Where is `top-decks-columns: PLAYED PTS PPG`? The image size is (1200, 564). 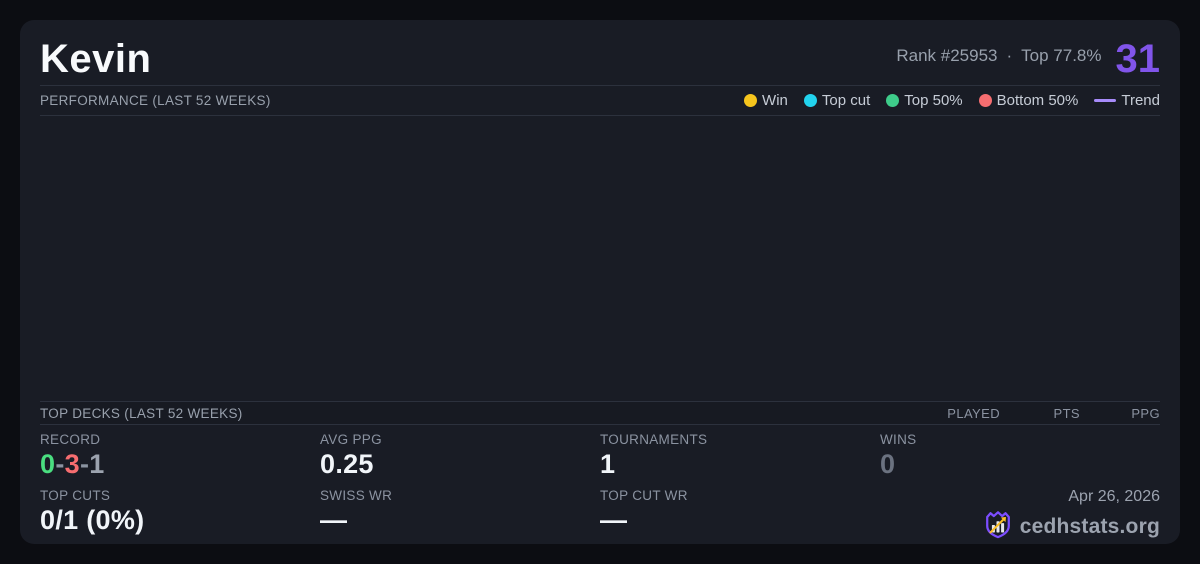
top-decks-columns: PLAYED PTS PPG is located at coordinates (1040, 413).